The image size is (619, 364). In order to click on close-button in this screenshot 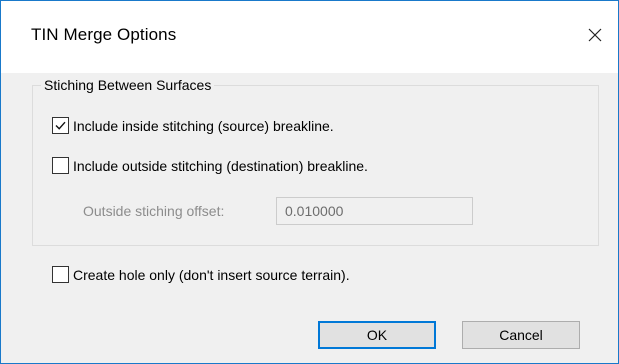, I will do `click(595, 37)`.